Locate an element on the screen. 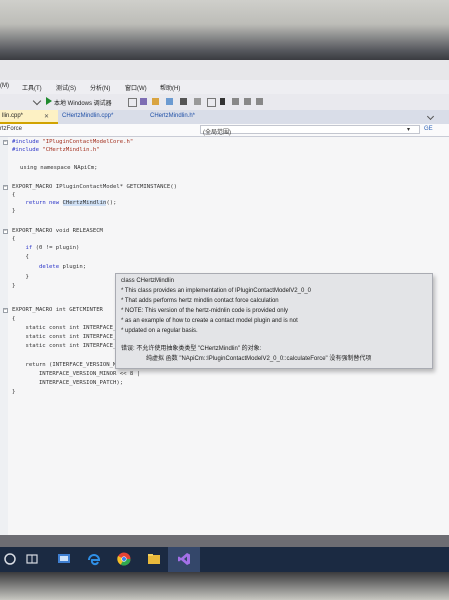 Image resolution: width=449 pixels, height=600 pixels. desktop-app-icon is located at coordinates (64, 559).